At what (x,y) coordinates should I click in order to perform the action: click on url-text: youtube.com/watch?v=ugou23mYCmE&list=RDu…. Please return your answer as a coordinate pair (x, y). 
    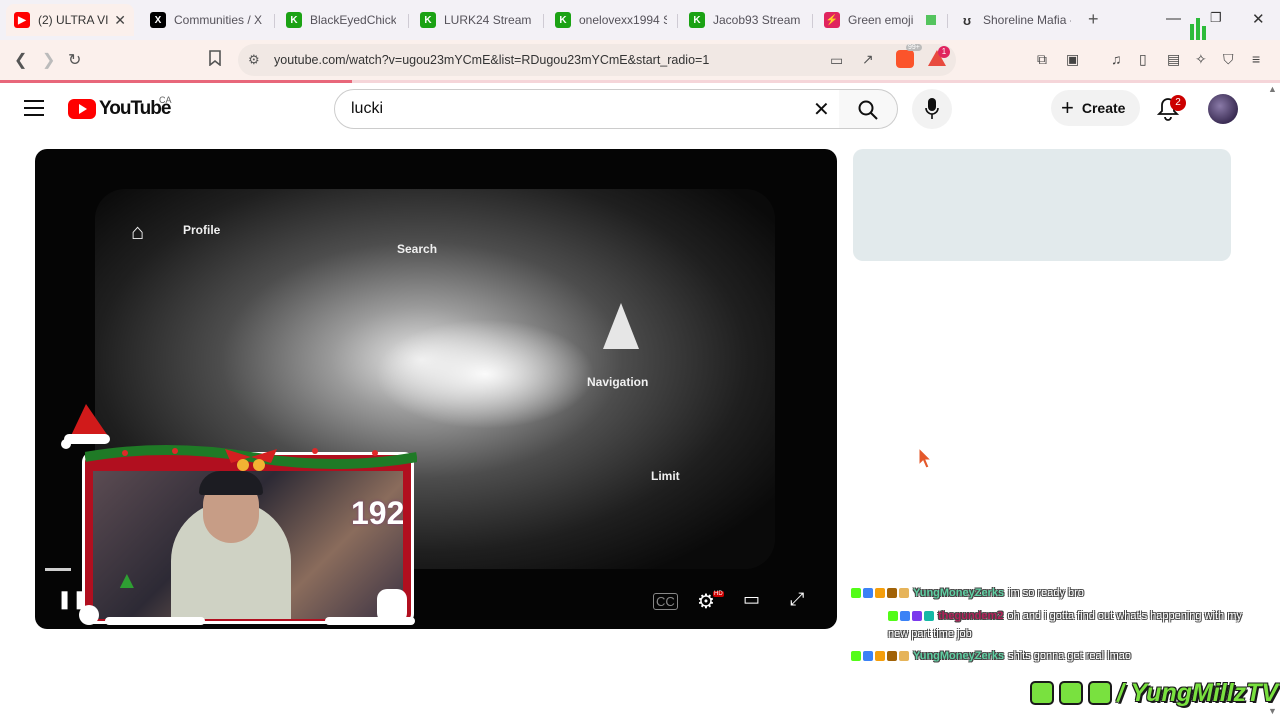
    Looking at the image, I should click on (492, 60).